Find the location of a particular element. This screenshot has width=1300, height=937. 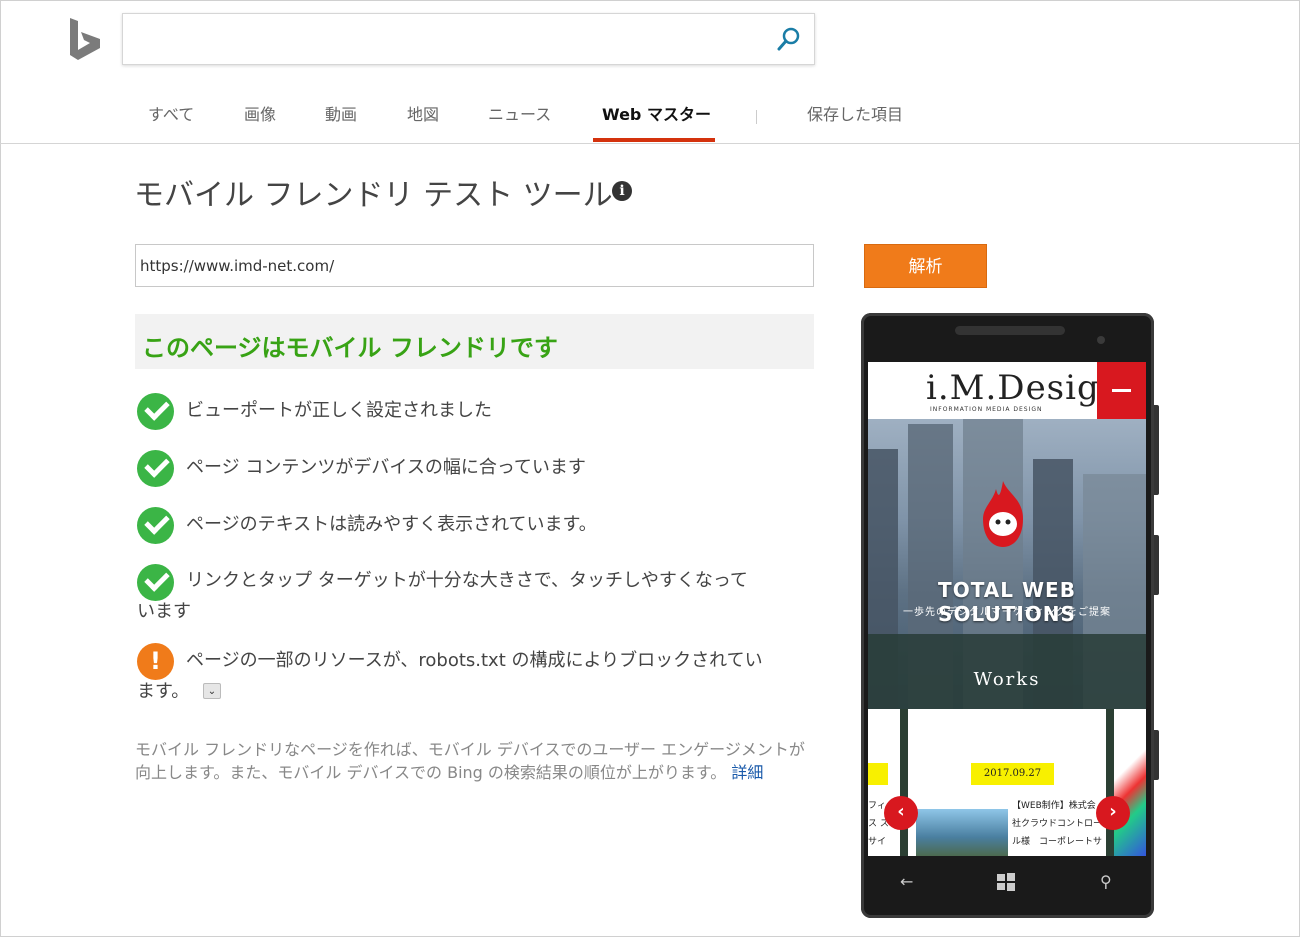

phone-camera-button is located at coordinates (1156, 755).